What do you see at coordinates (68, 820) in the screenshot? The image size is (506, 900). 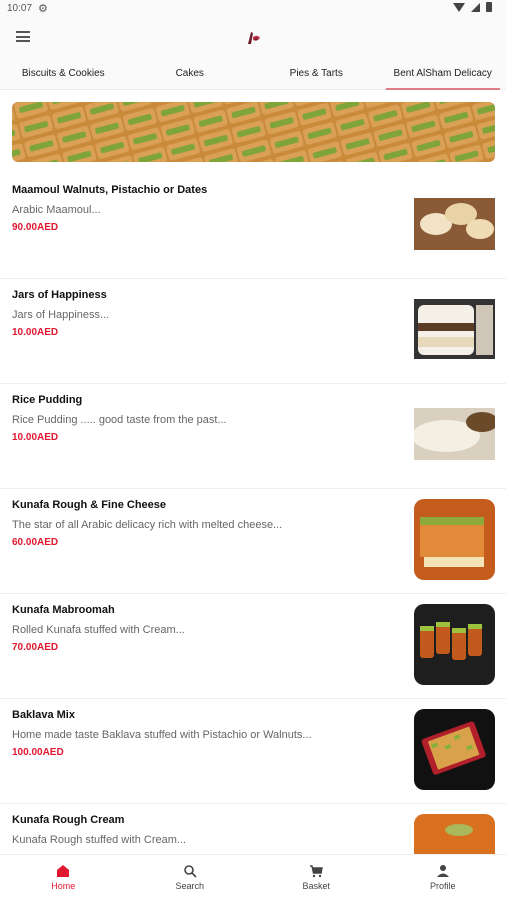 I see `item-name: Kunafa Rough Cream` at bounding box center [68, 820].